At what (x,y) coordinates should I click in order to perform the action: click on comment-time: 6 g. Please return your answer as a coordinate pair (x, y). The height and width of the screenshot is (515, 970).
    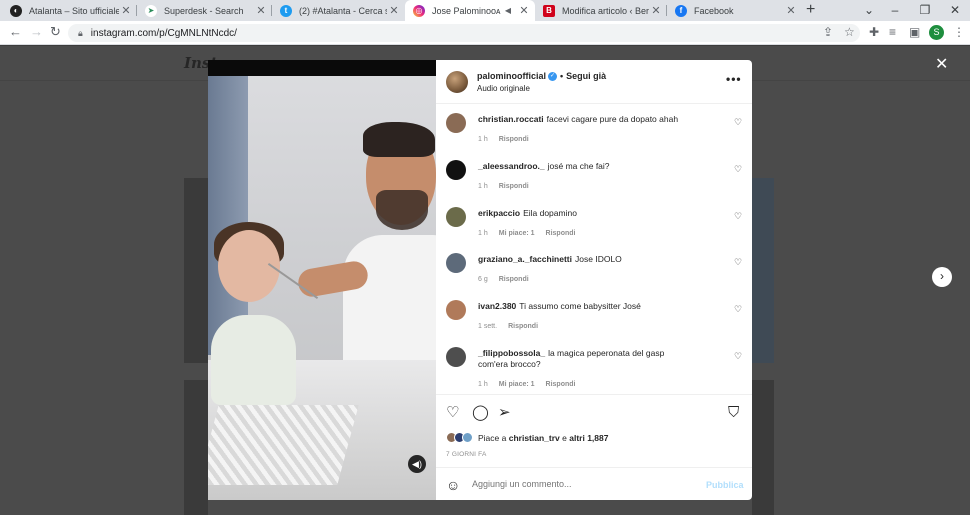
    Looking at the image, I should click on (483, 279).